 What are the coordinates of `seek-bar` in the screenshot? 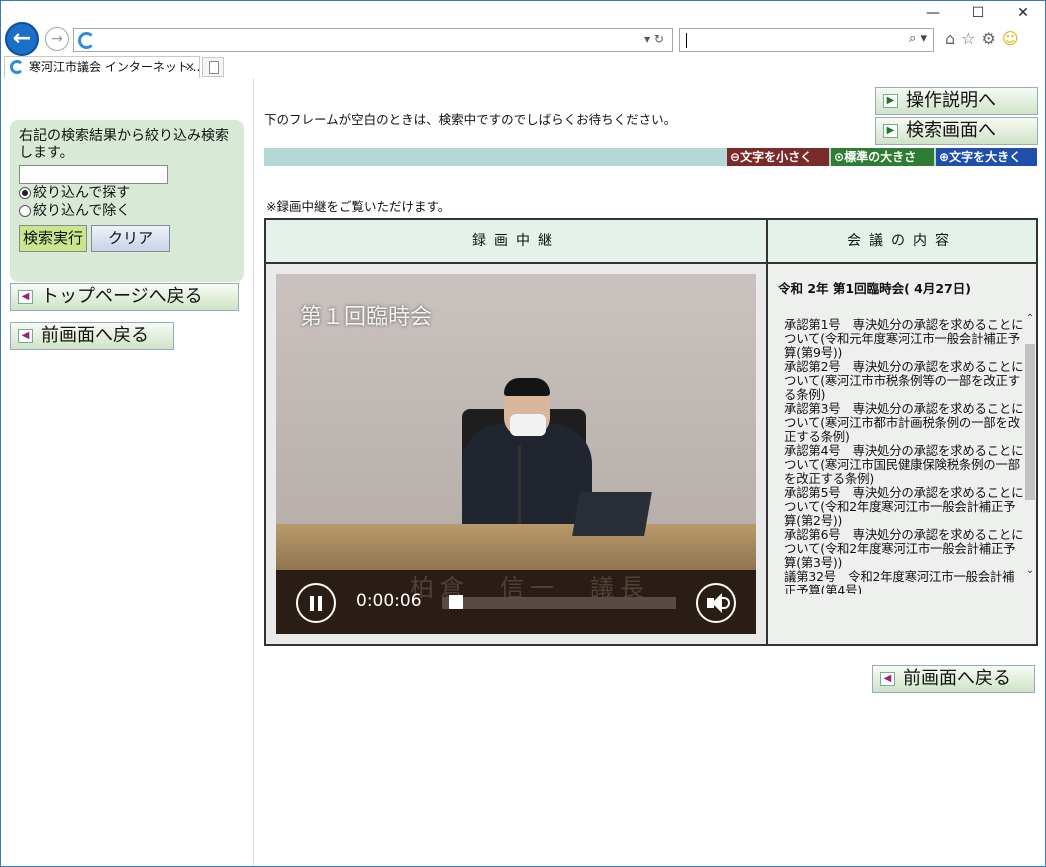 It's located at (559, 603).